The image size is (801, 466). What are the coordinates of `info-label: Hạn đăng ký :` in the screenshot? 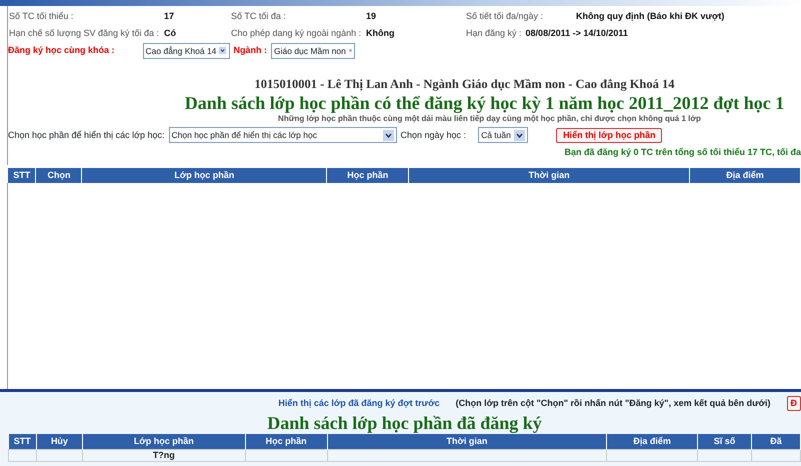 It's located at (494, 33).